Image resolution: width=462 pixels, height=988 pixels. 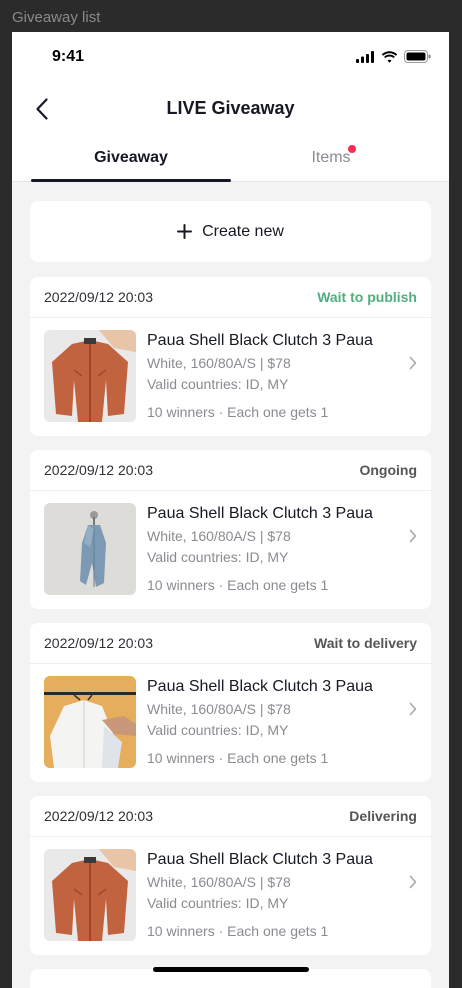 I want to click on notification-dot, so click(x=352, y=149).